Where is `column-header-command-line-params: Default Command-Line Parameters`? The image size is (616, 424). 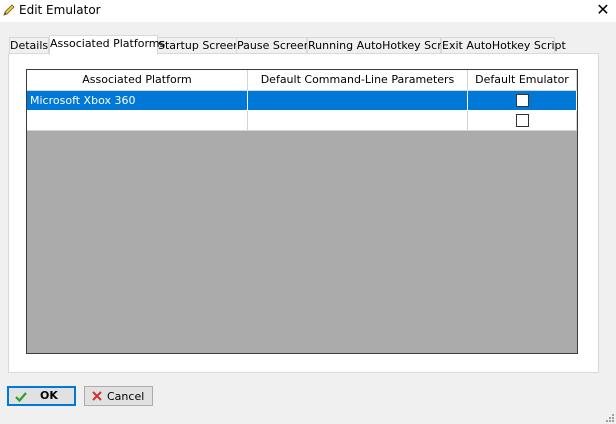 column-header-command-line-params: Default Command-Line Parameters is located at coordinates (358, 80).